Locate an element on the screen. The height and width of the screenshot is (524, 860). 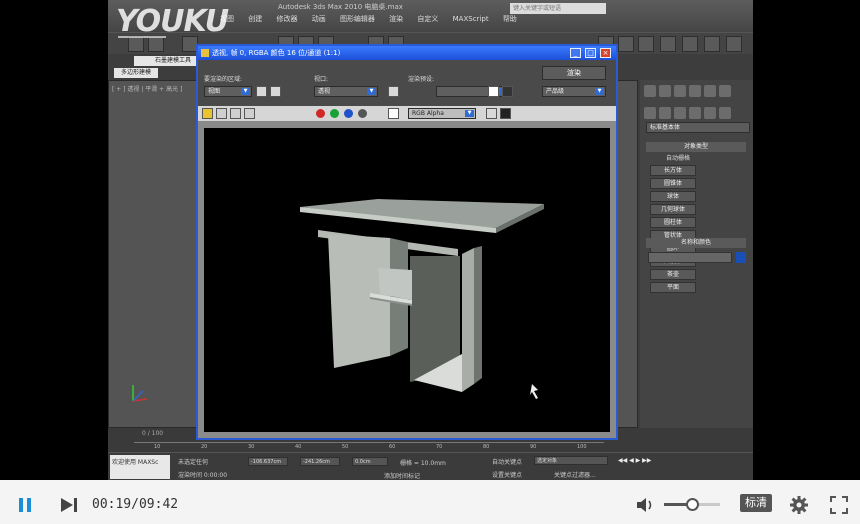
clear-image-icon is located at coordinates (505, 113).